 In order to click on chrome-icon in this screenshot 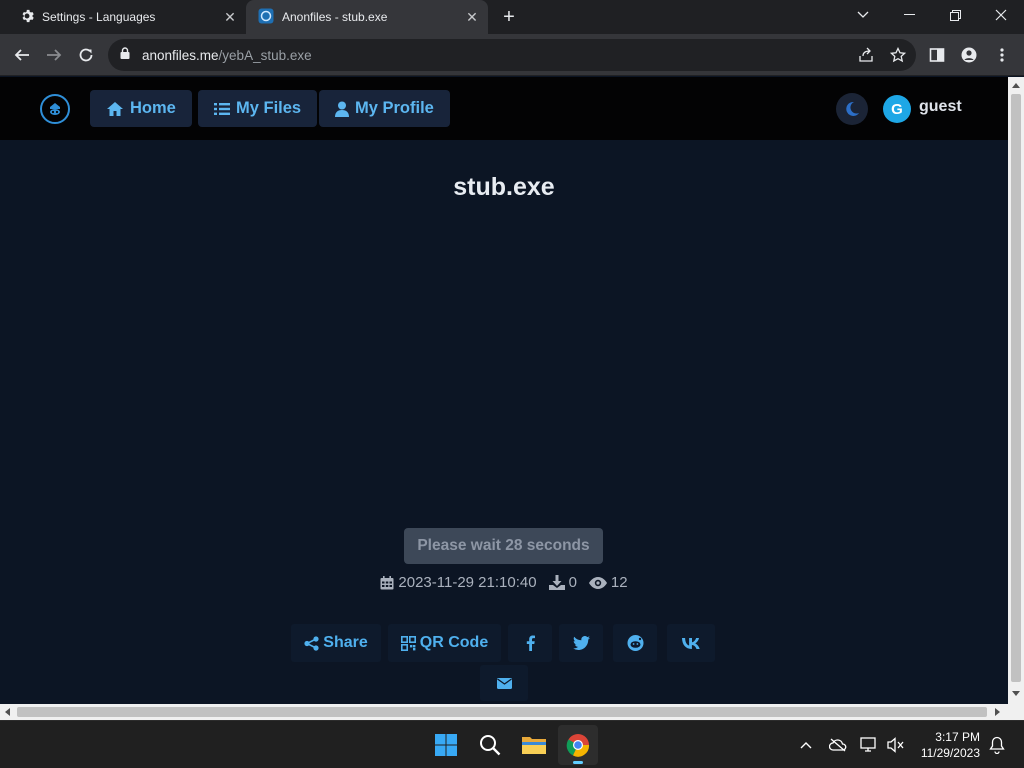, I will do `click(578, 745)`.